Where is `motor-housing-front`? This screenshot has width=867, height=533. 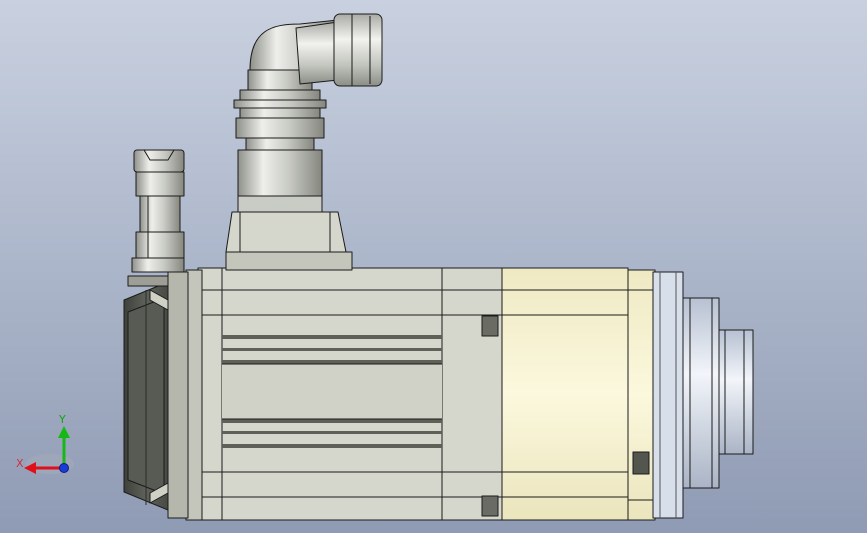 motor-housing-front is located at coordinates (564, 394).